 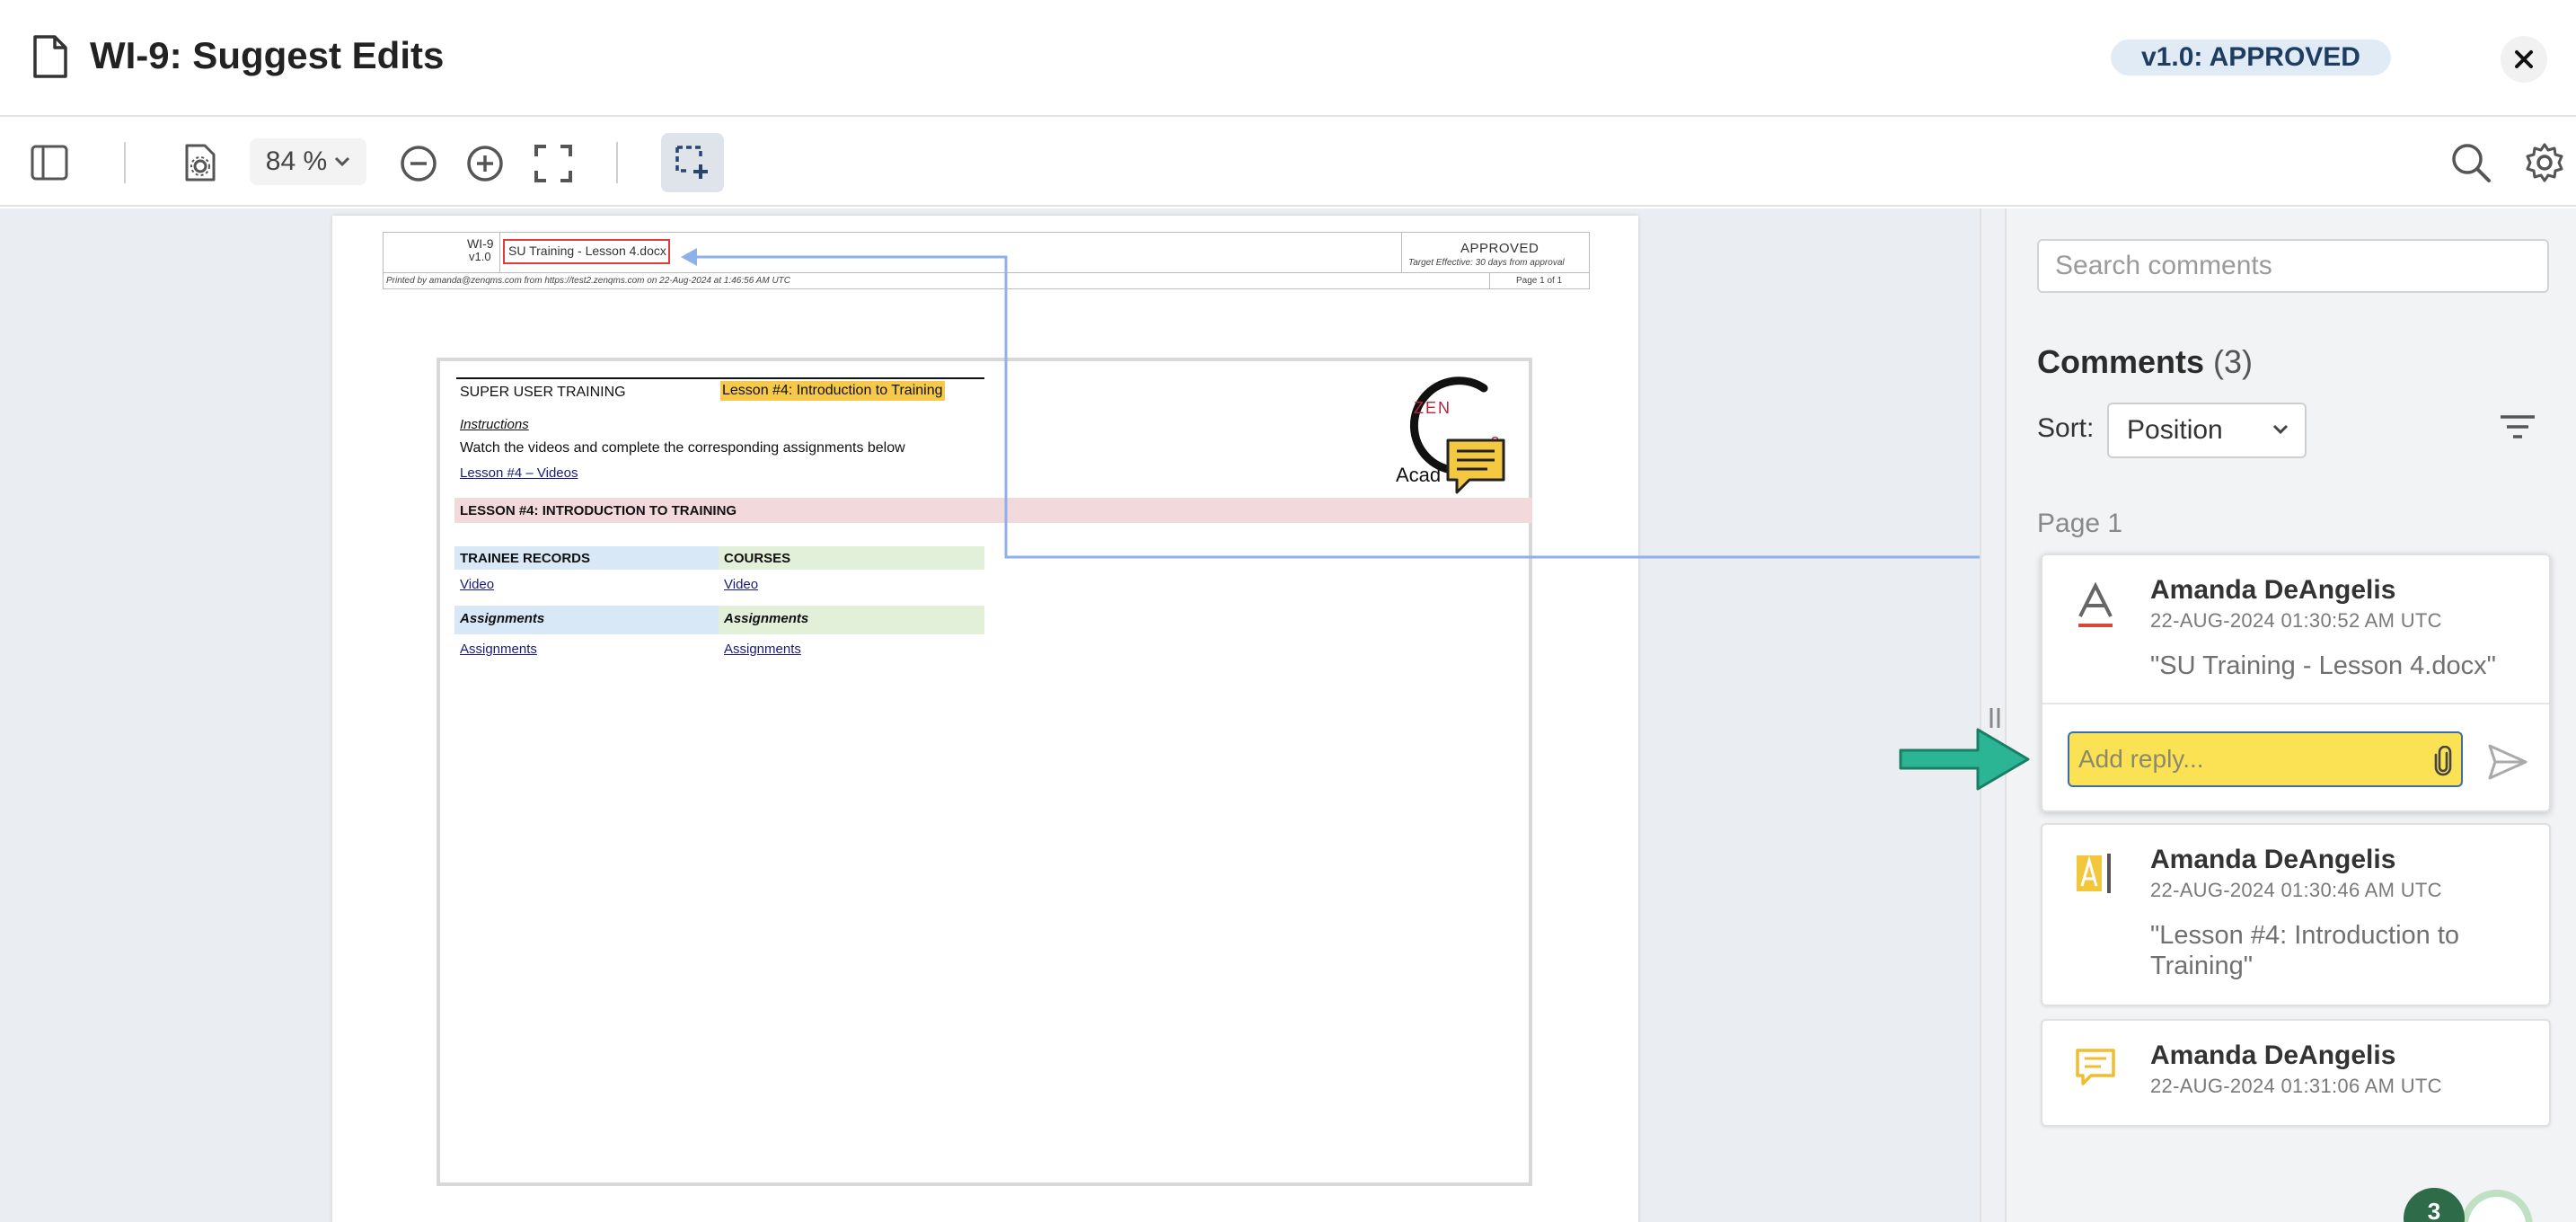 I want to click on zoom-out-icon, so click(x=418, y=163).